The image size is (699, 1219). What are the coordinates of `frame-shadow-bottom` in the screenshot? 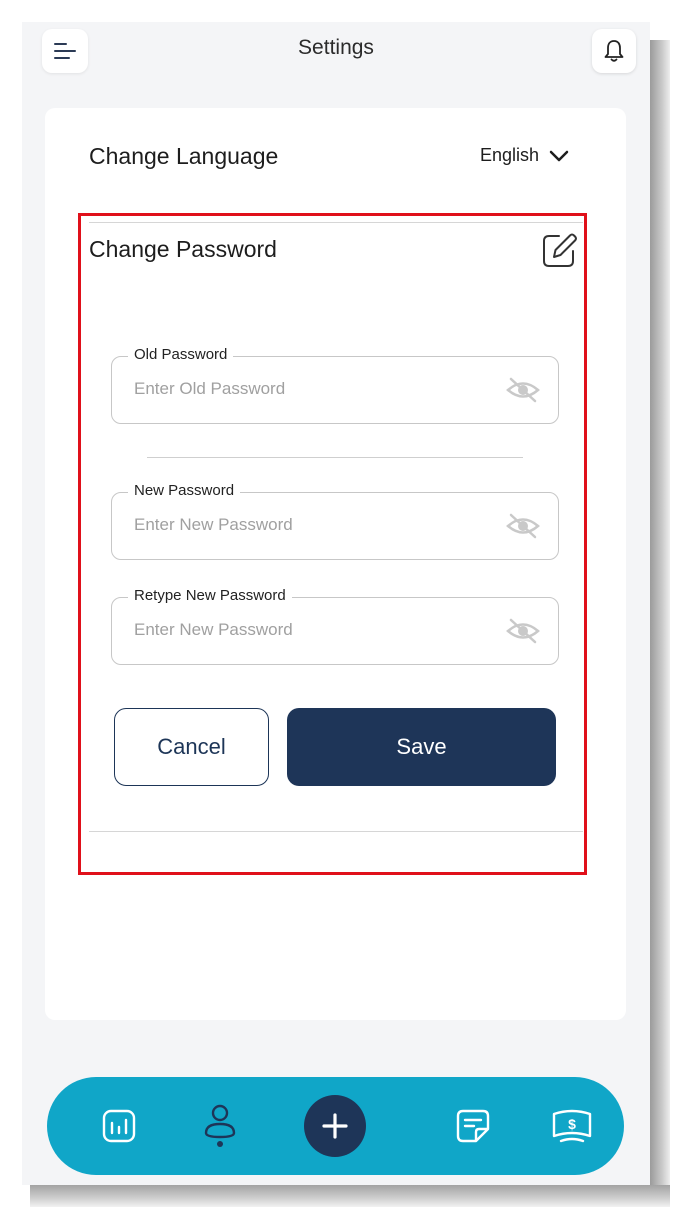 It's located at (350, 1196).